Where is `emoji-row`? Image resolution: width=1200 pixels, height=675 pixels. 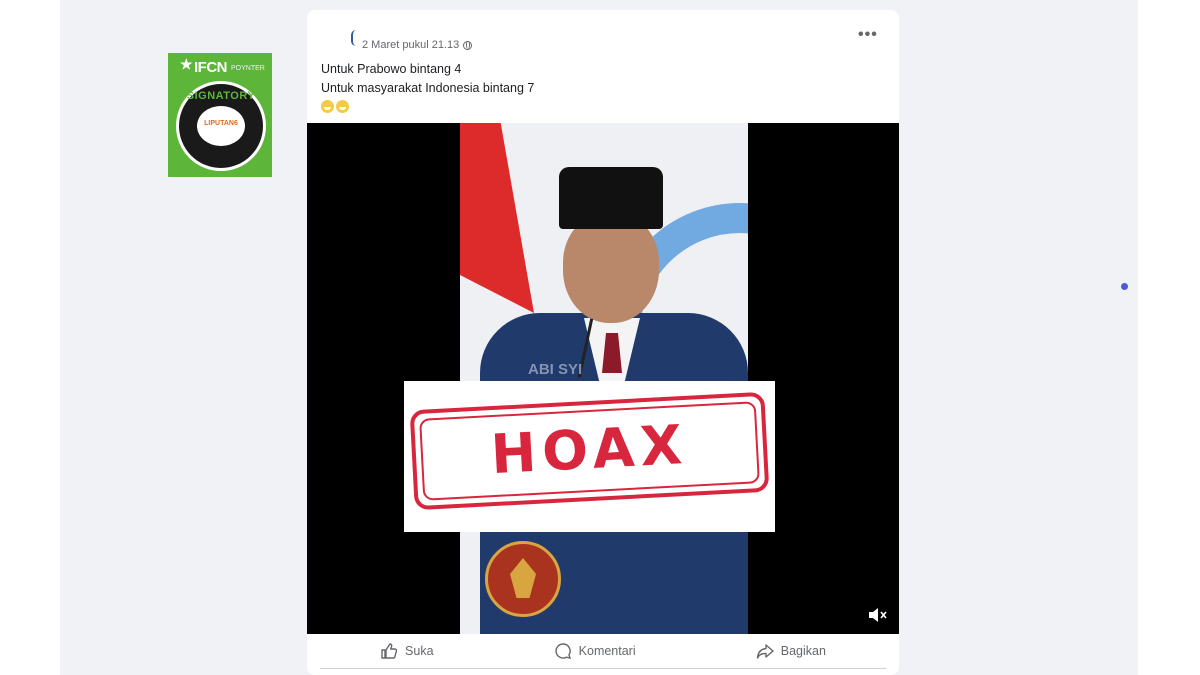
emoji-row is located at coordinates (427, 107).